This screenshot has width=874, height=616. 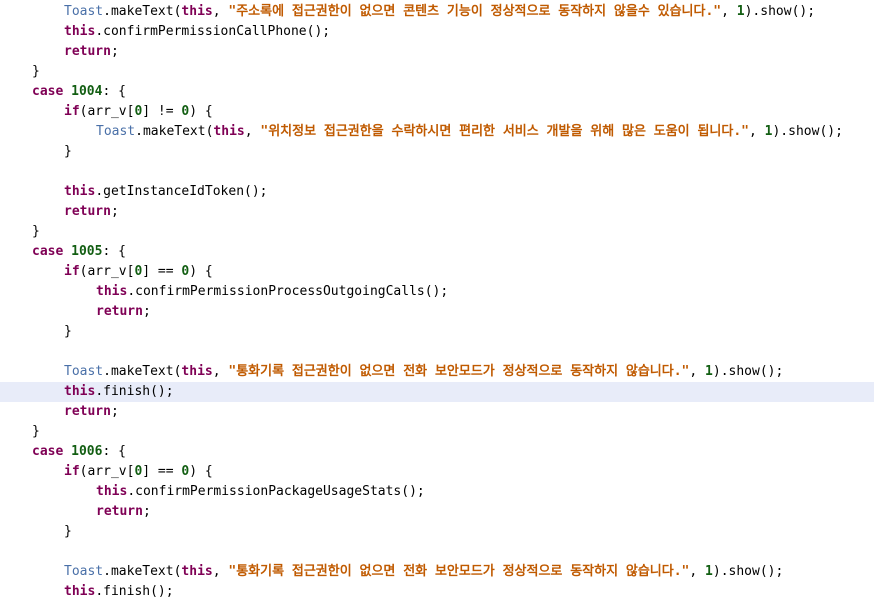 What do you see at coordinates (437, 592) in the screenshot?
I see `code-line: this.finish();` at bounding box center [437, 592].